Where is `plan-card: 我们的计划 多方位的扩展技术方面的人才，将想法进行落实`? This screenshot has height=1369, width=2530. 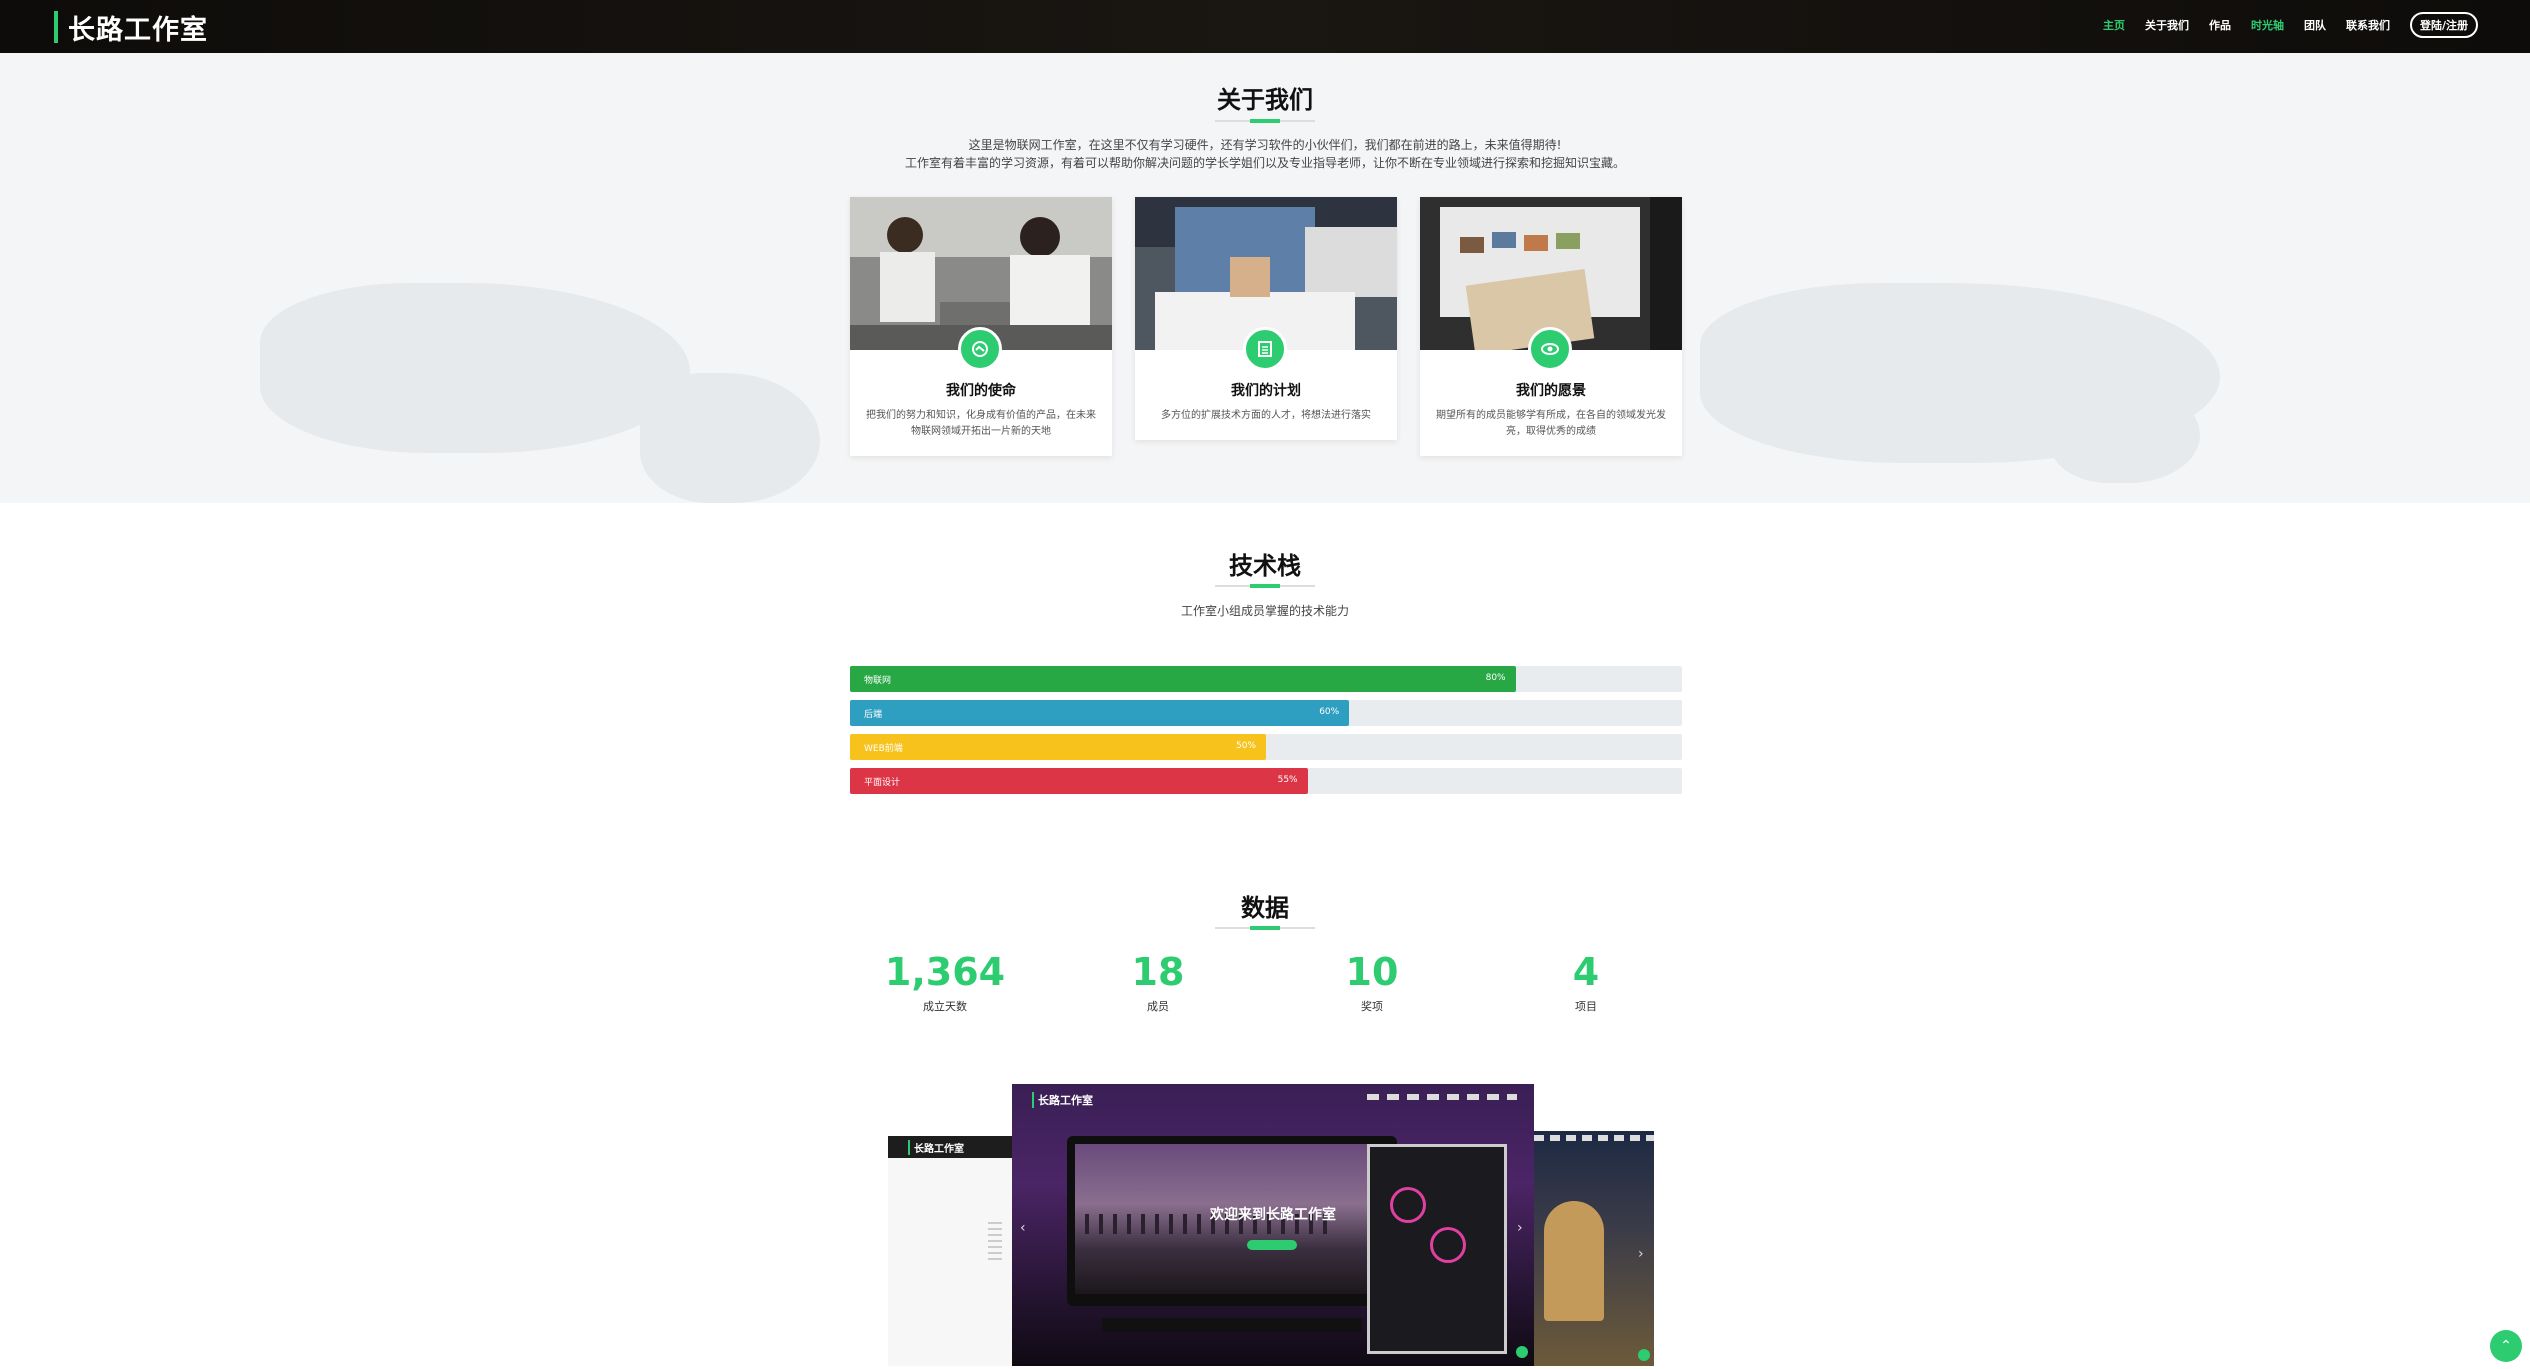 plan-card: 我们的计划 多方位的扩展技术方面的人才，将想法进行落实 is located at coordinates (1266, 318).